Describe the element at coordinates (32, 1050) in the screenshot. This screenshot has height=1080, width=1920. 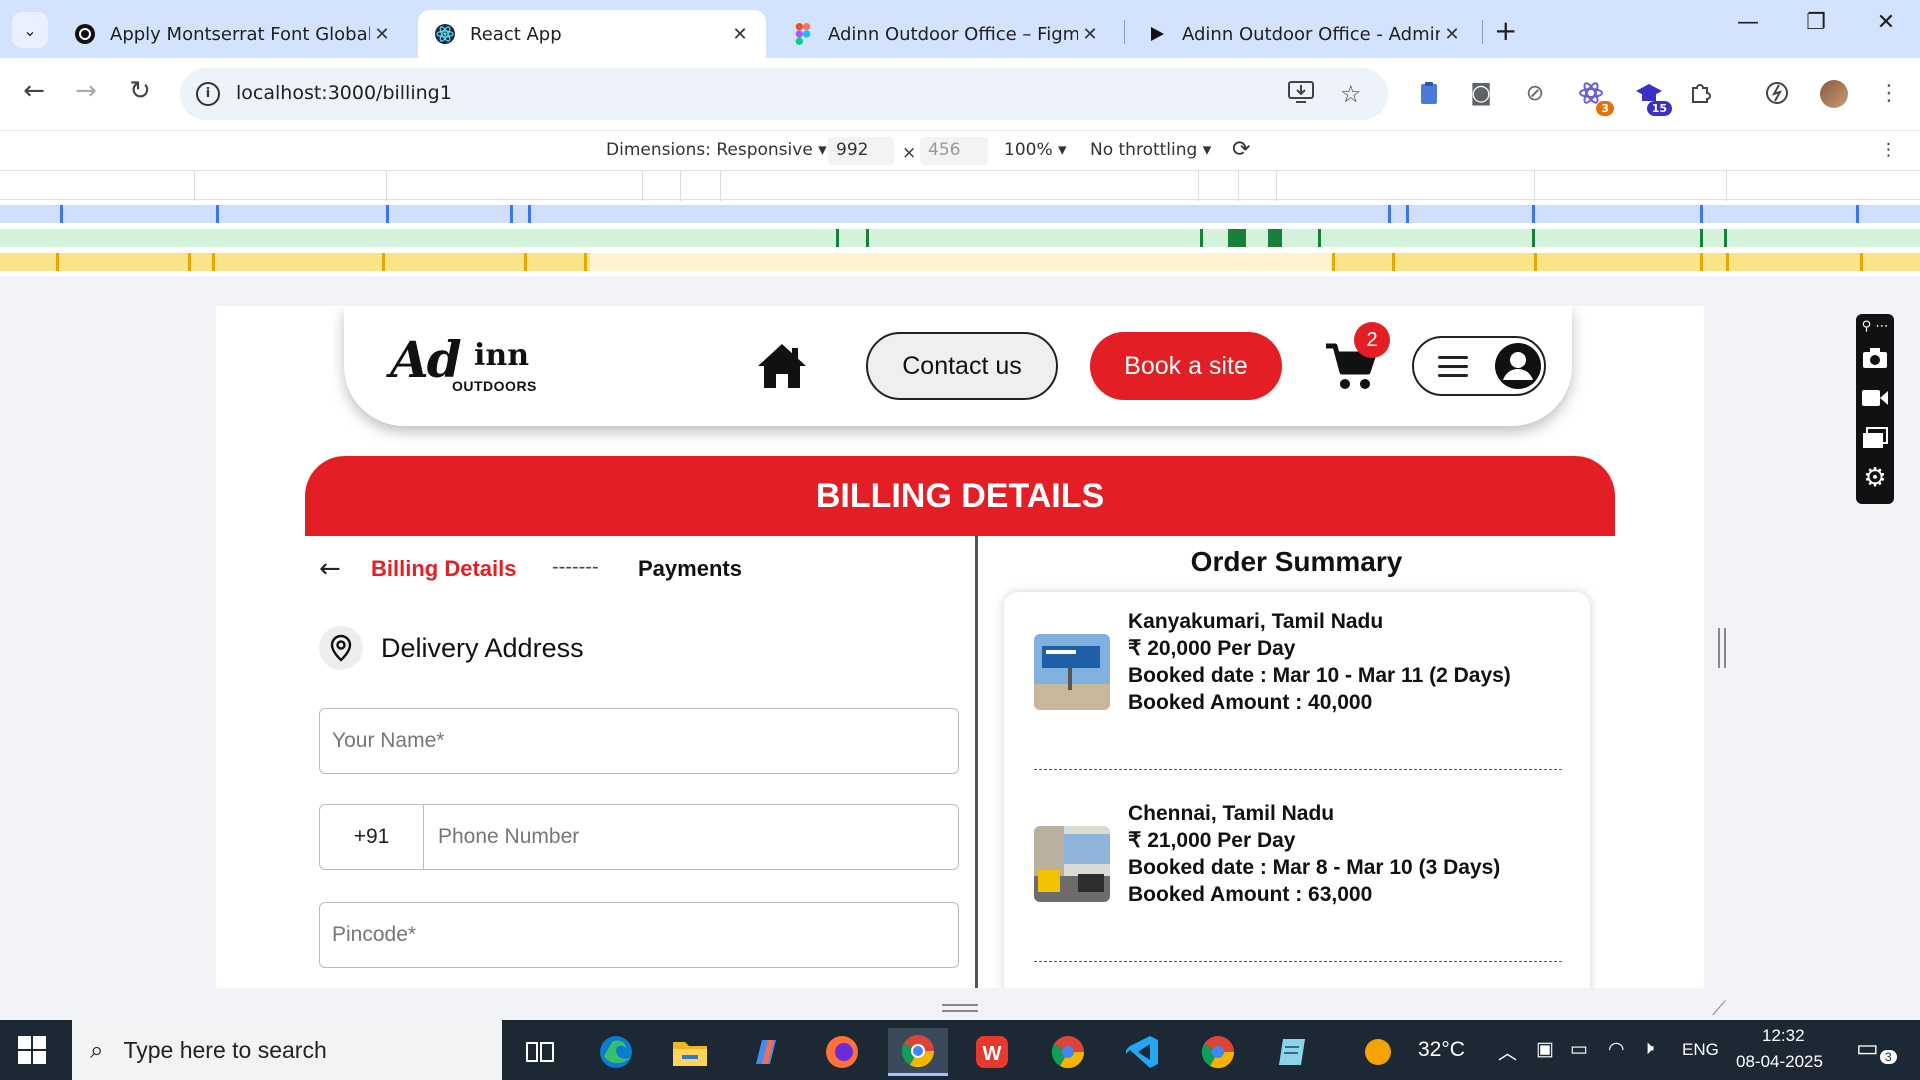
I see `windows-start-icon` at that location.